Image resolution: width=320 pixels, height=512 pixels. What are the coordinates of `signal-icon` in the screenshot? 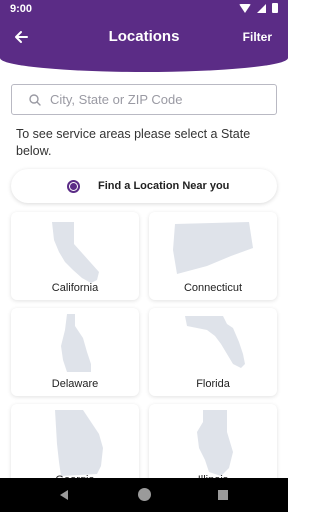 It's located at (261, 8).